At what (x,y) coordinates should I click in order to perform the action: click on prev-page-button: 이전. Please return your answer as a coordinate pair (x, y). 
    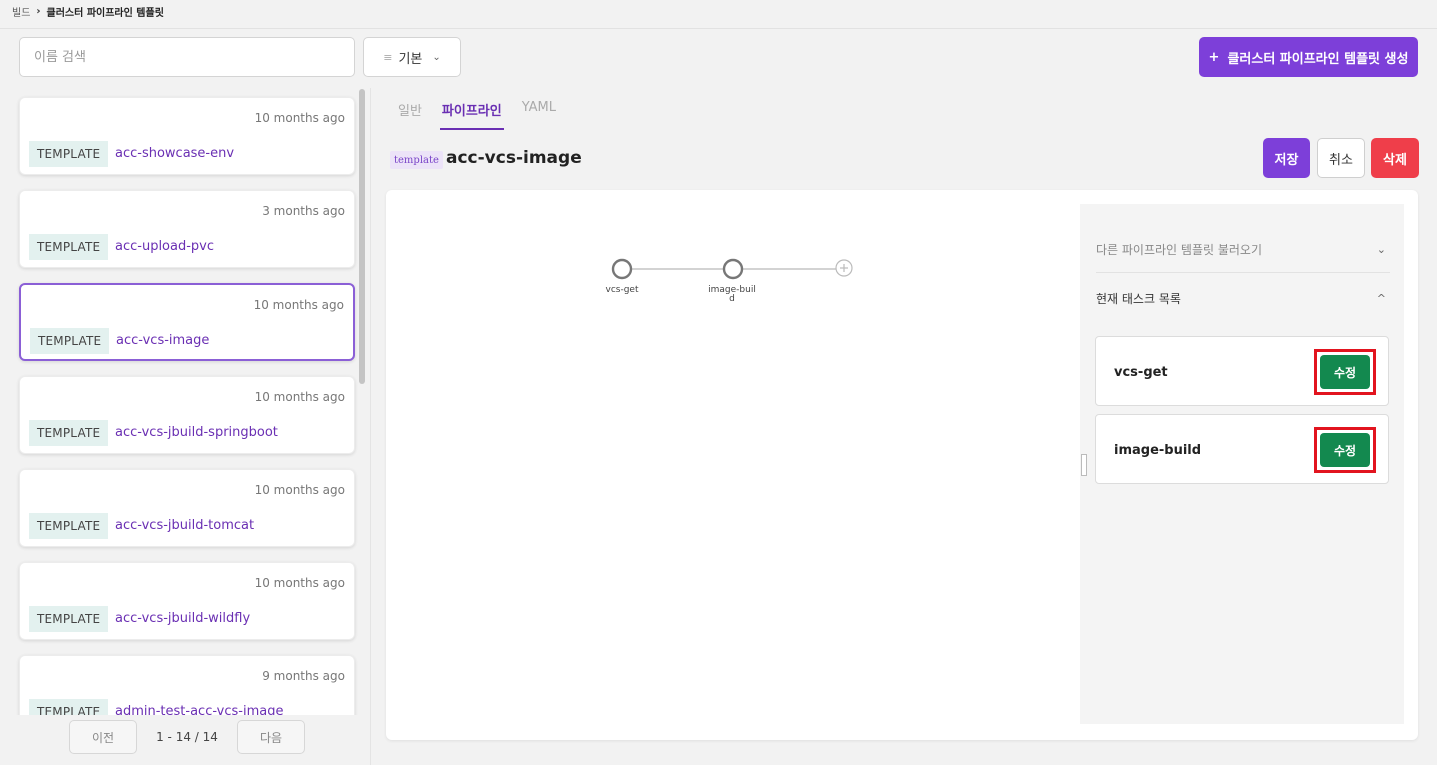
    Looking at the image, I should click on (103, 737).